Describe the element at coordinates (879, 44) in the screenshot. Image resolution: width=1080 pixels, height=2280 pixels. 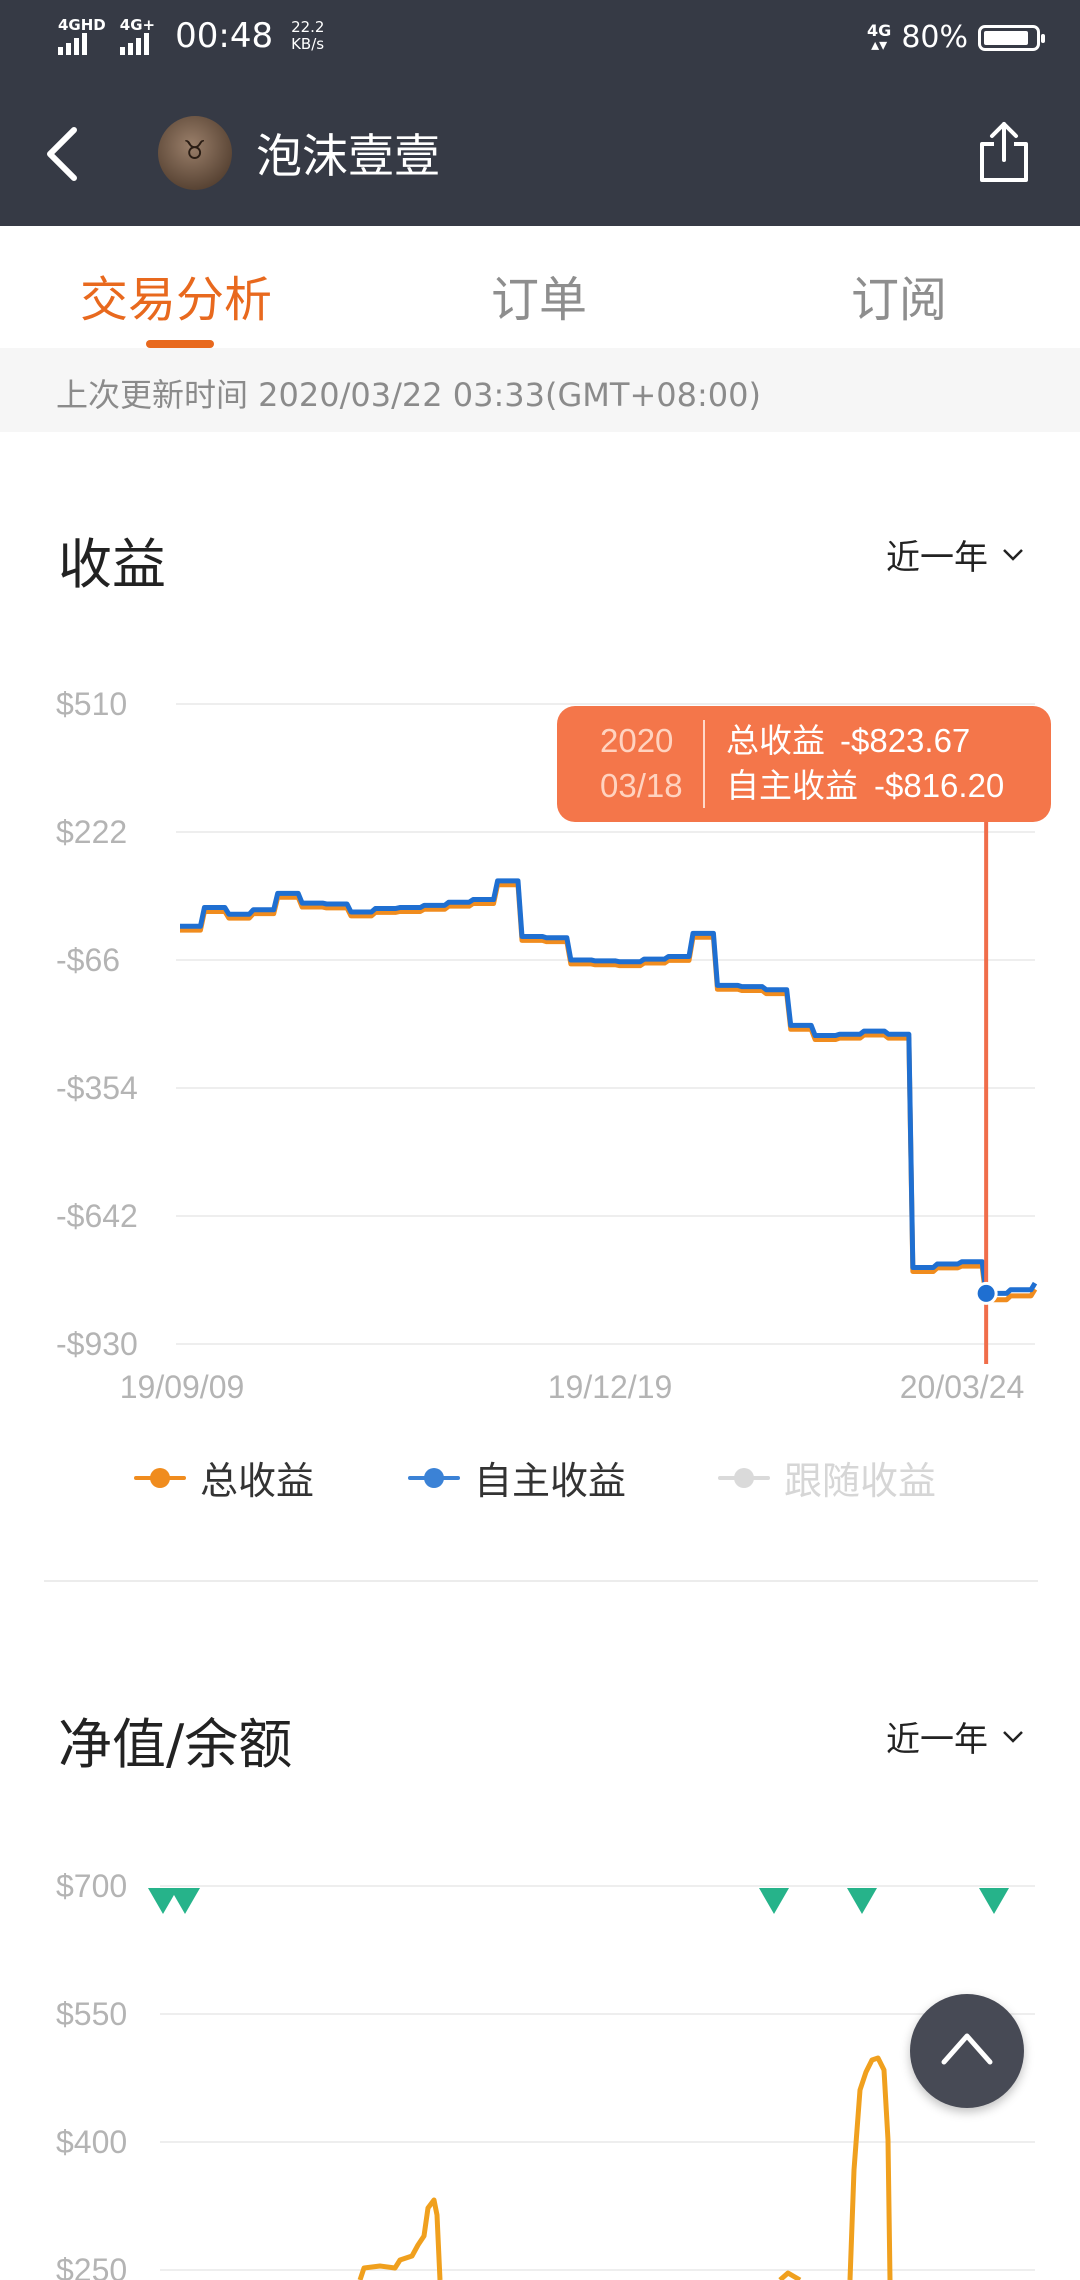
I see `data-arrows-icon: ▴▾` at that location.